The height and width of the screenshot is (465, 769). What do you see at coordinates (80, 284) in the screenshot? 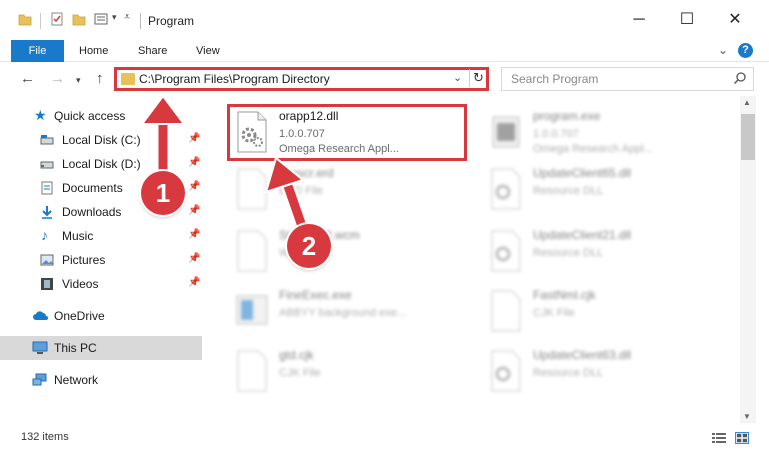
I see `sidebar-item-label: Videos` at bounding box center [80, 284].